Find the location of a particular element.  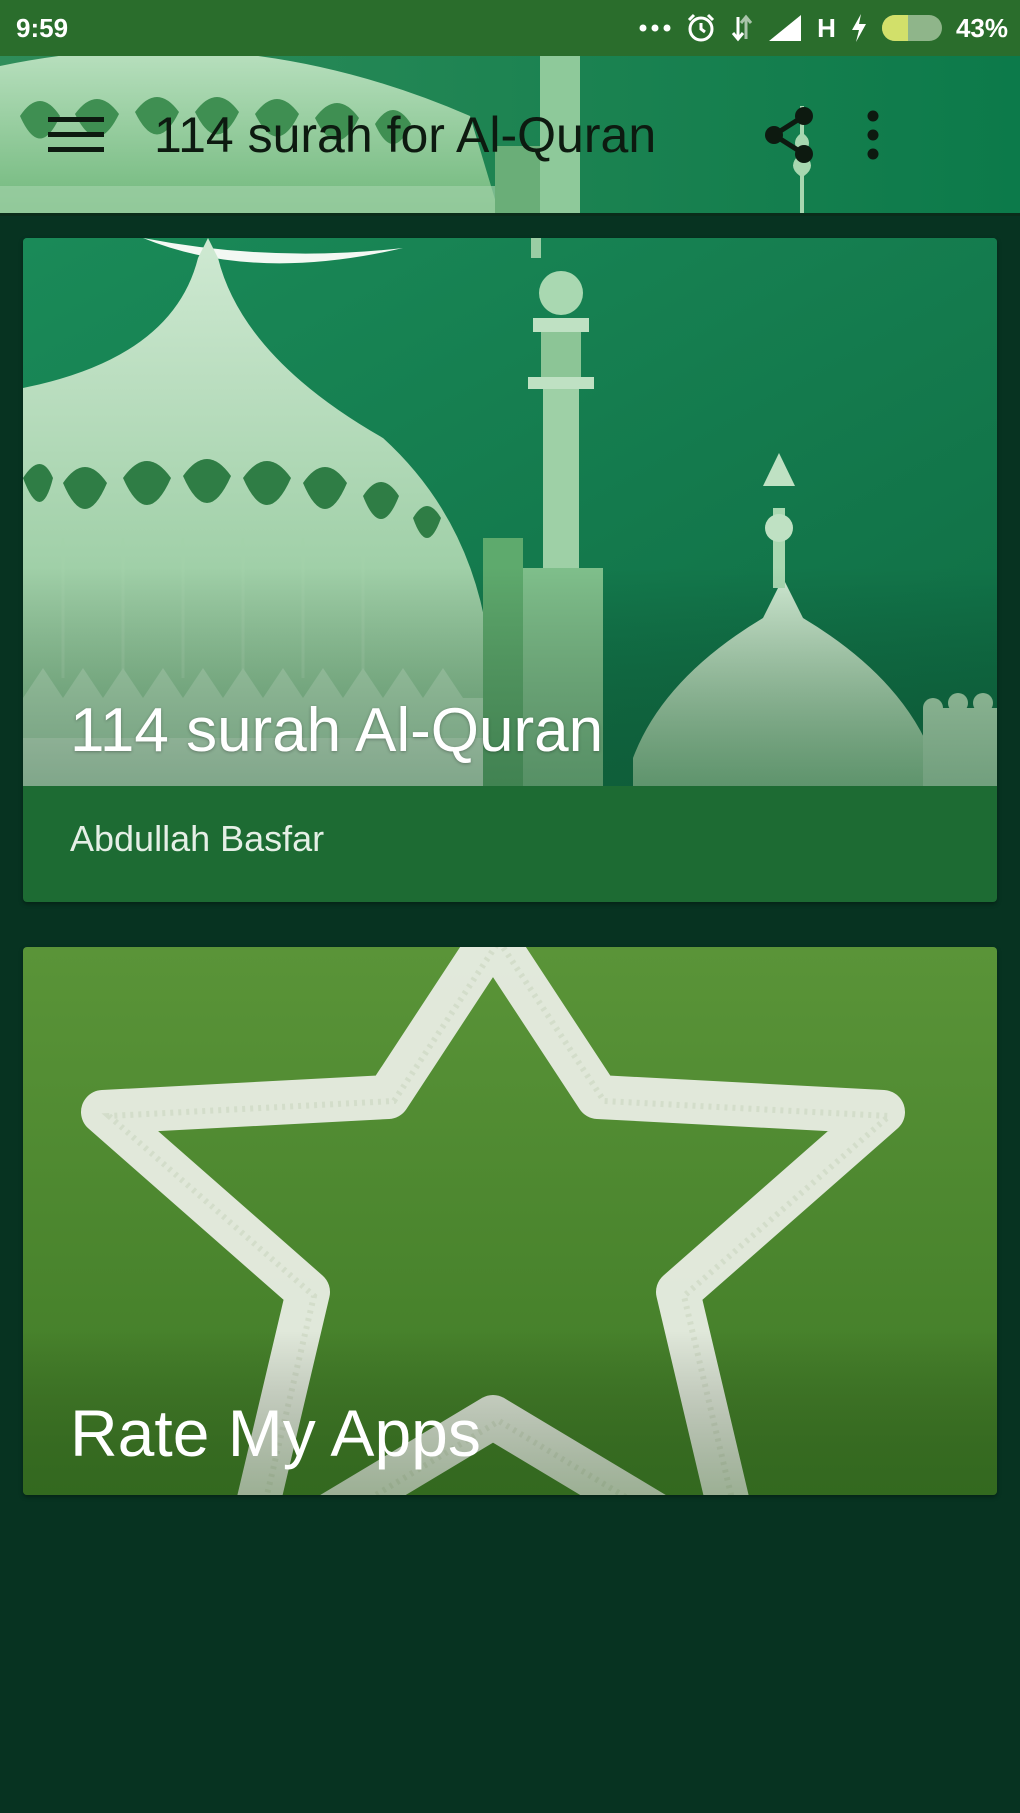

more-options-button is located at coordinates (873, 135).